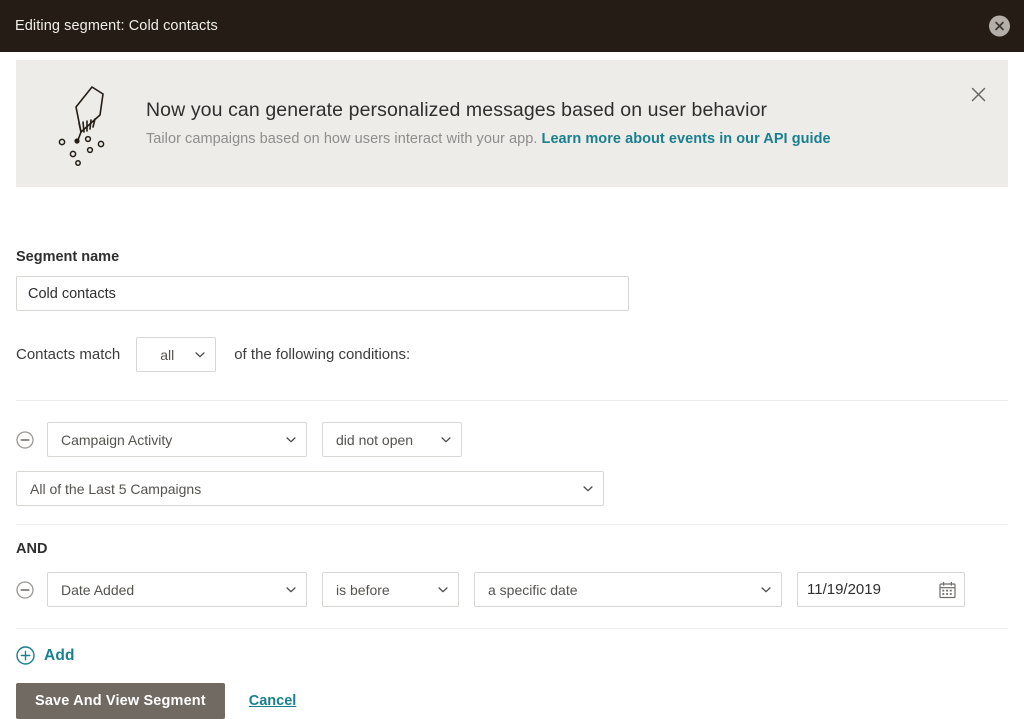 The height and width of the screenshot is (719, 1024). What do you see at coordinates (120, 701) in the screenshot?
I see `save-and-view-segment-button: Save And View Segment` at bounding box center [120, 701].